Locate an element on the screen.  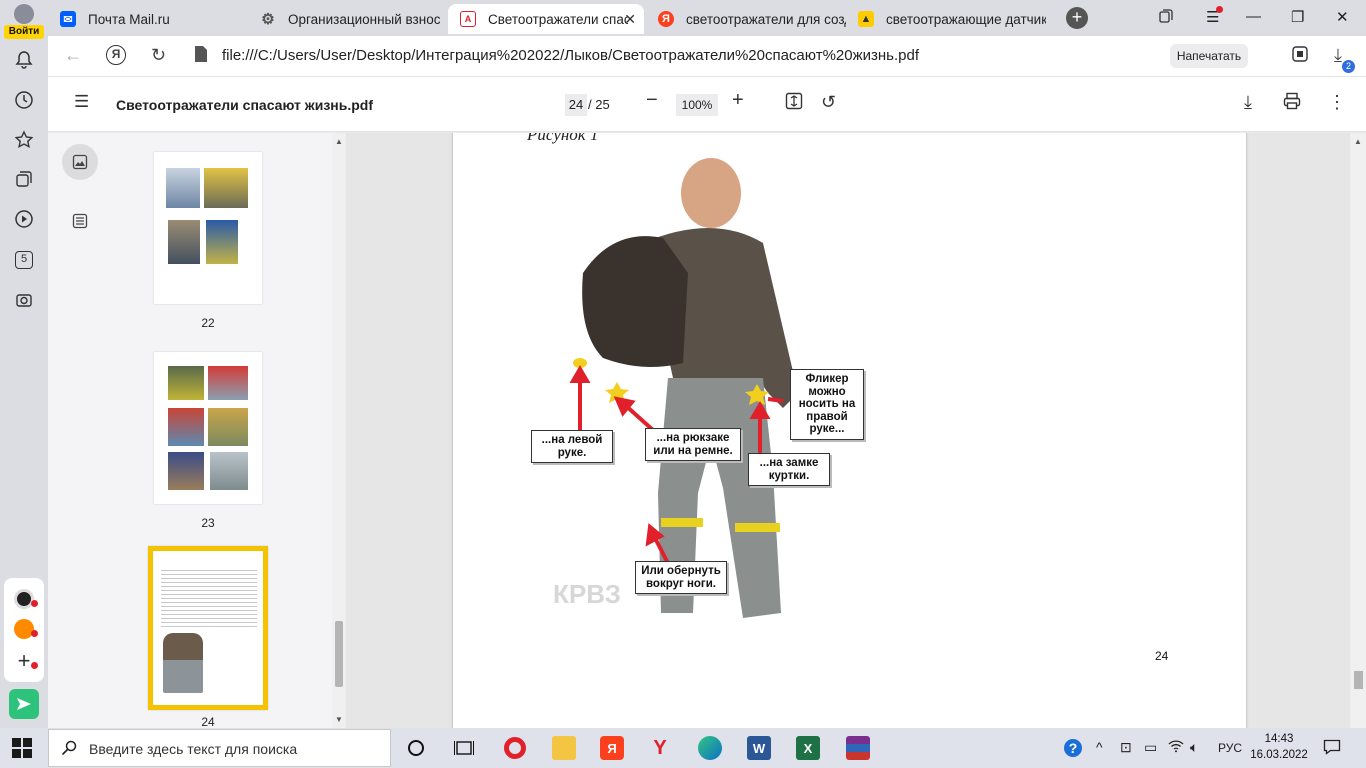
clock-date: 16.03.2022 is located at coordinates (1279, 755).